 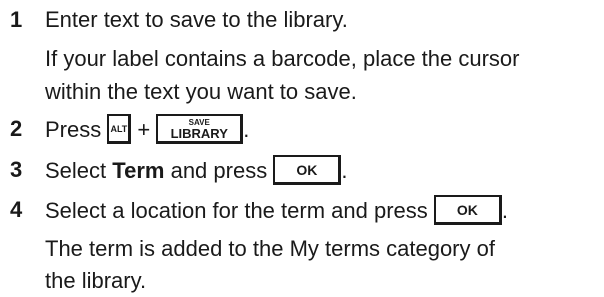 I want to click on step-1-note-line-2: within the text you want to save., so click(x=201, y=91).